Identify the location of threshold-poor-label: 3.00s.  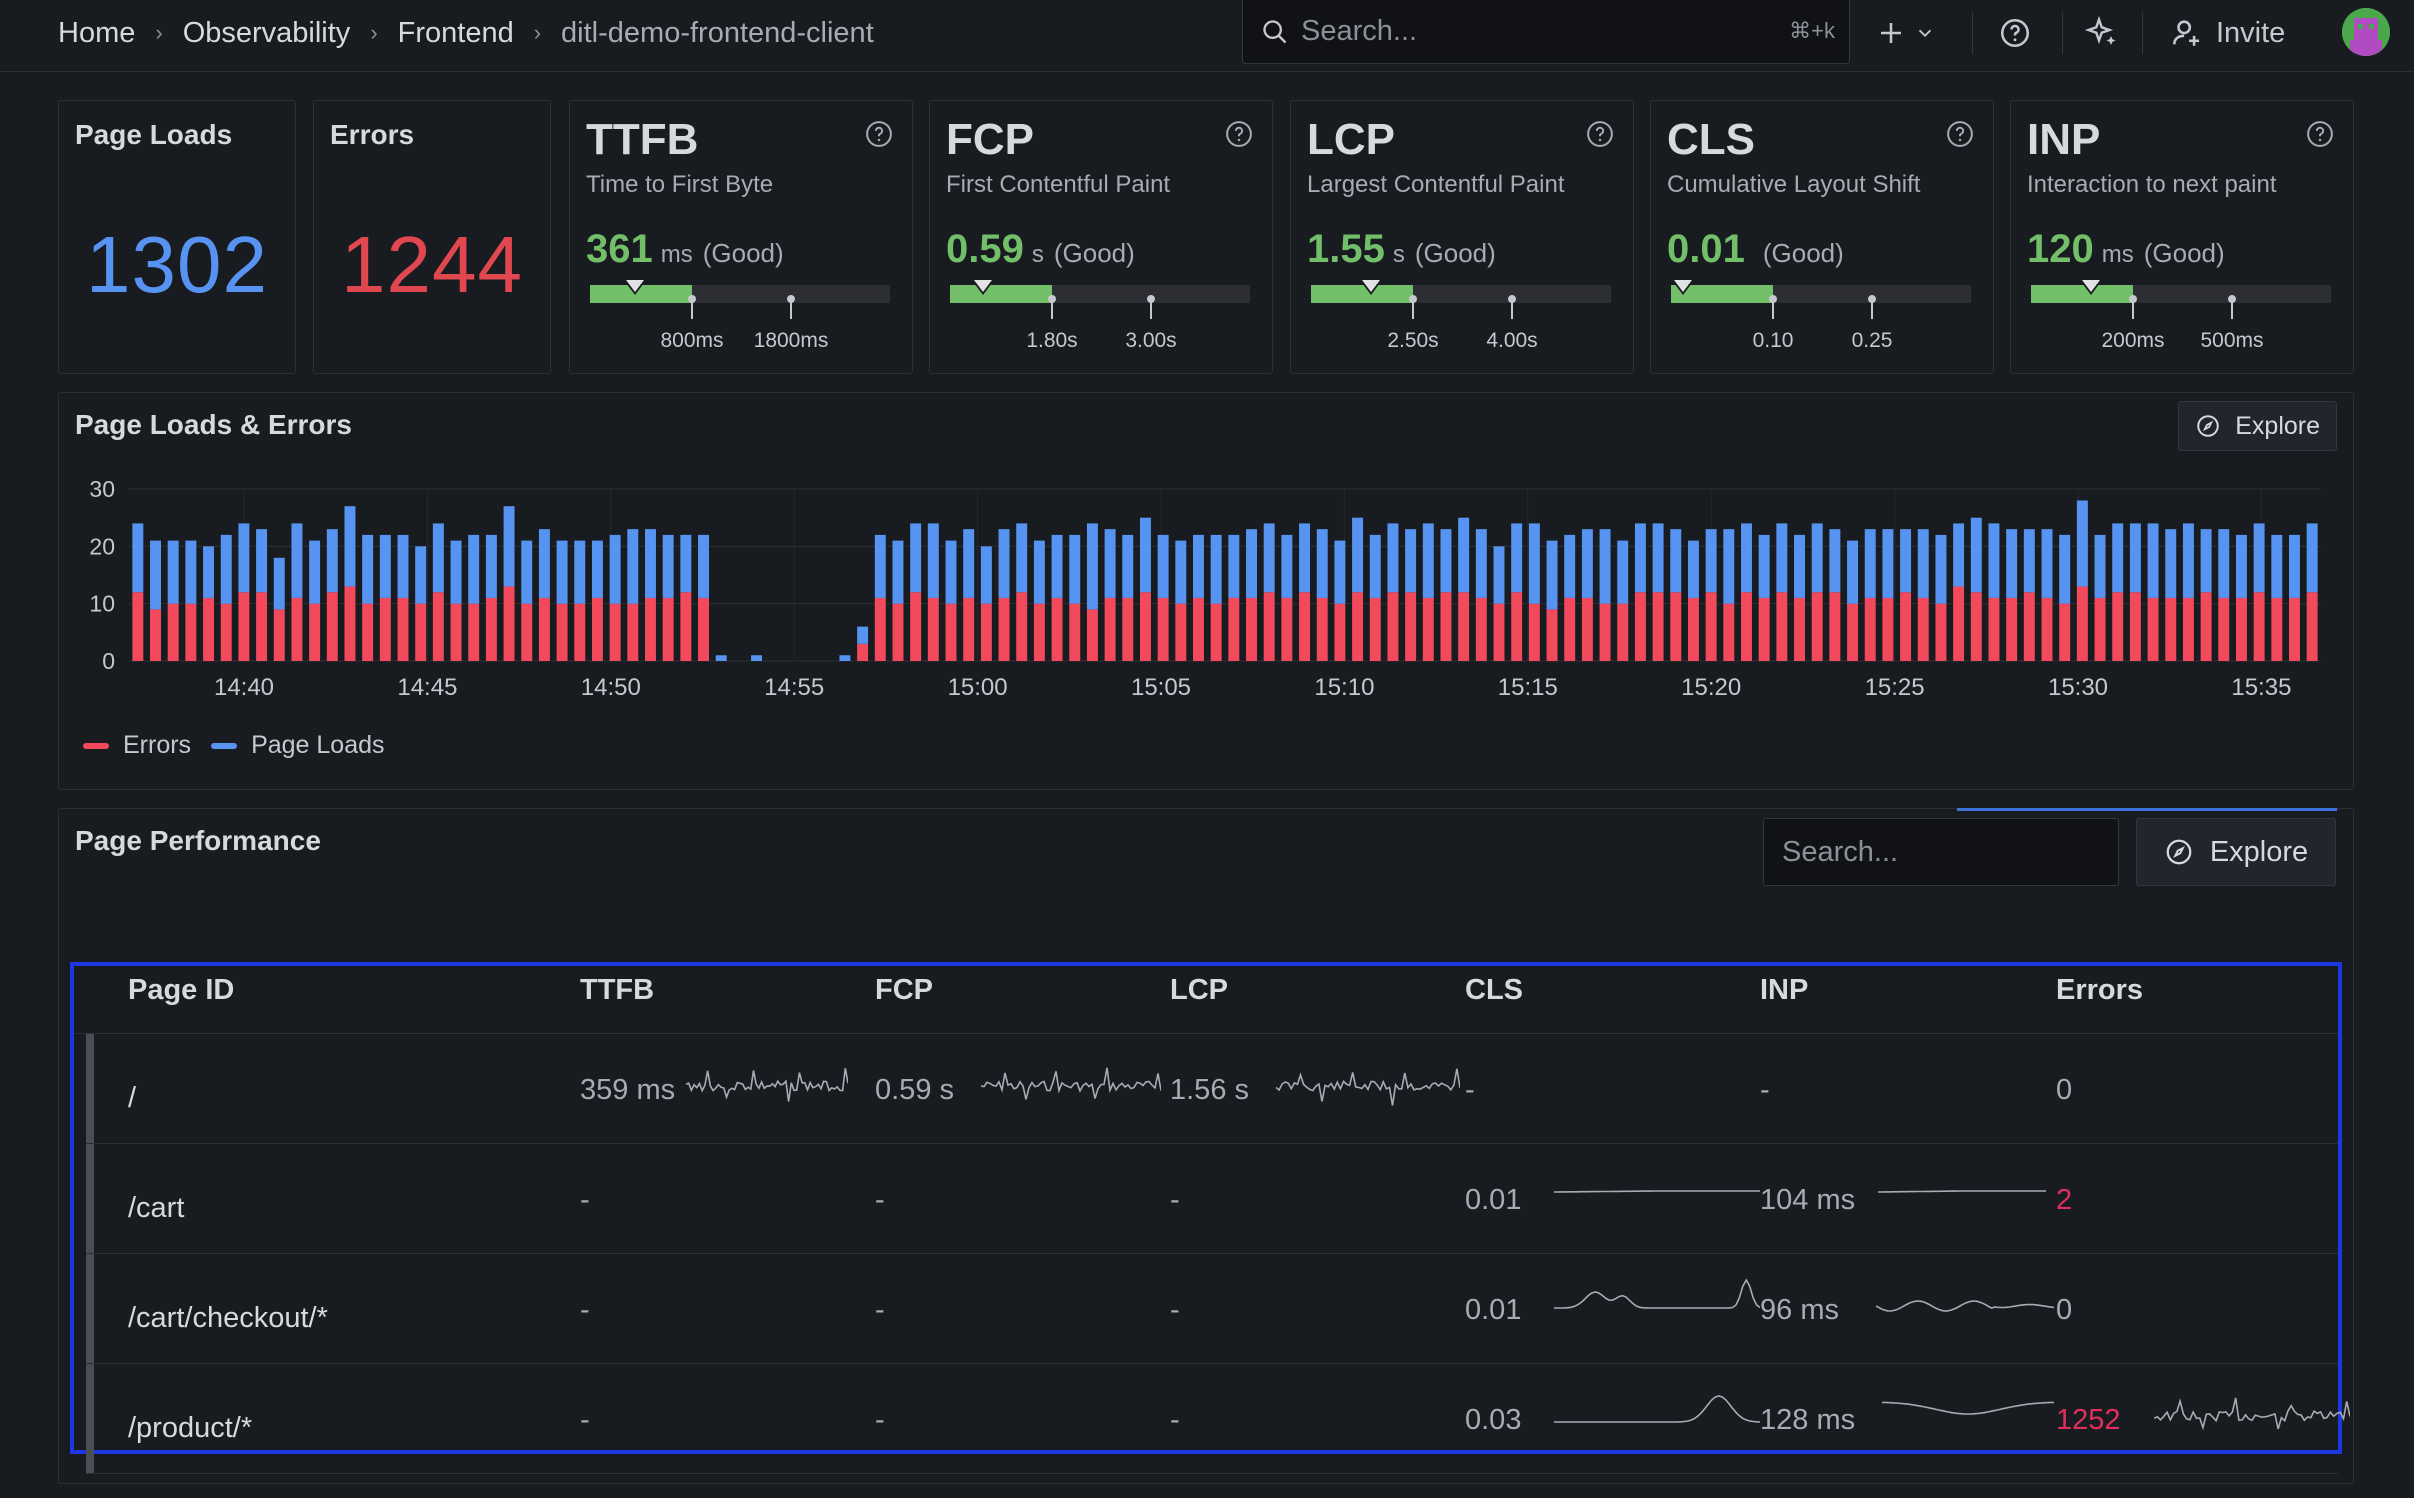
(1151, 340).